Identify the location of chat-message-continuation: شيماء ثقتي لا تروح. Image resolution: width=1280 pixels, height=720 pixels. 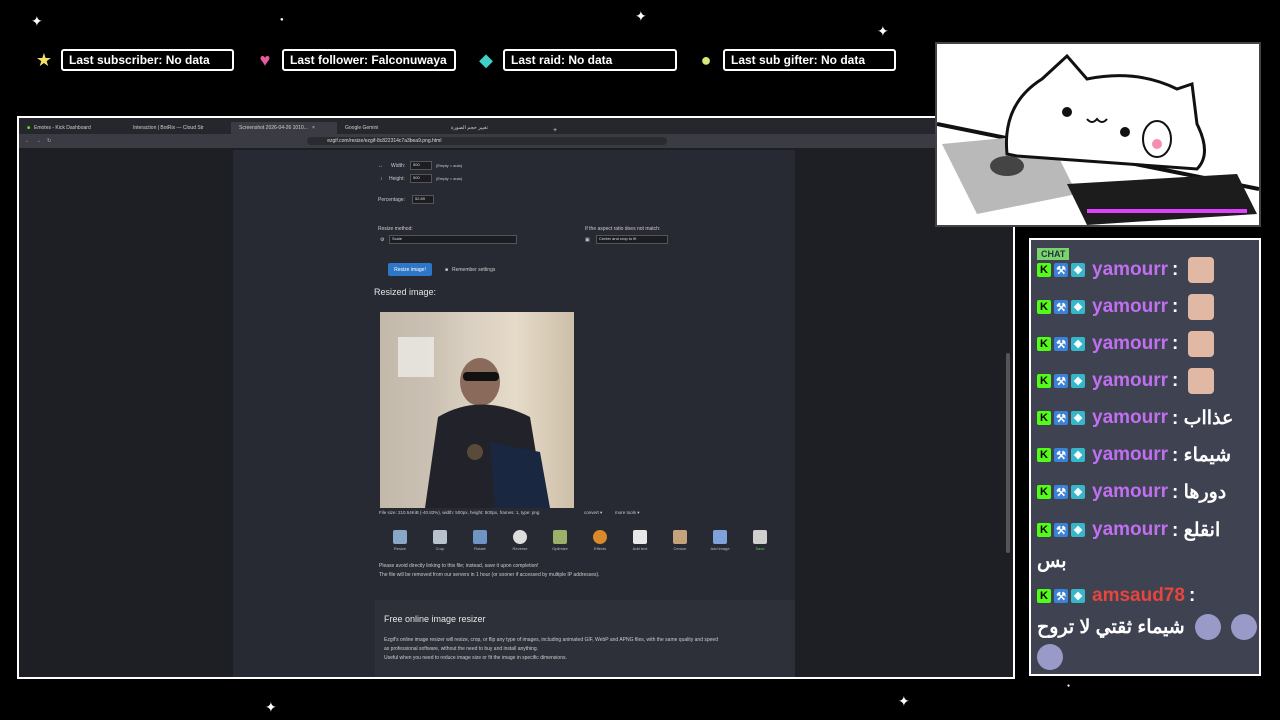
(1147, 627).